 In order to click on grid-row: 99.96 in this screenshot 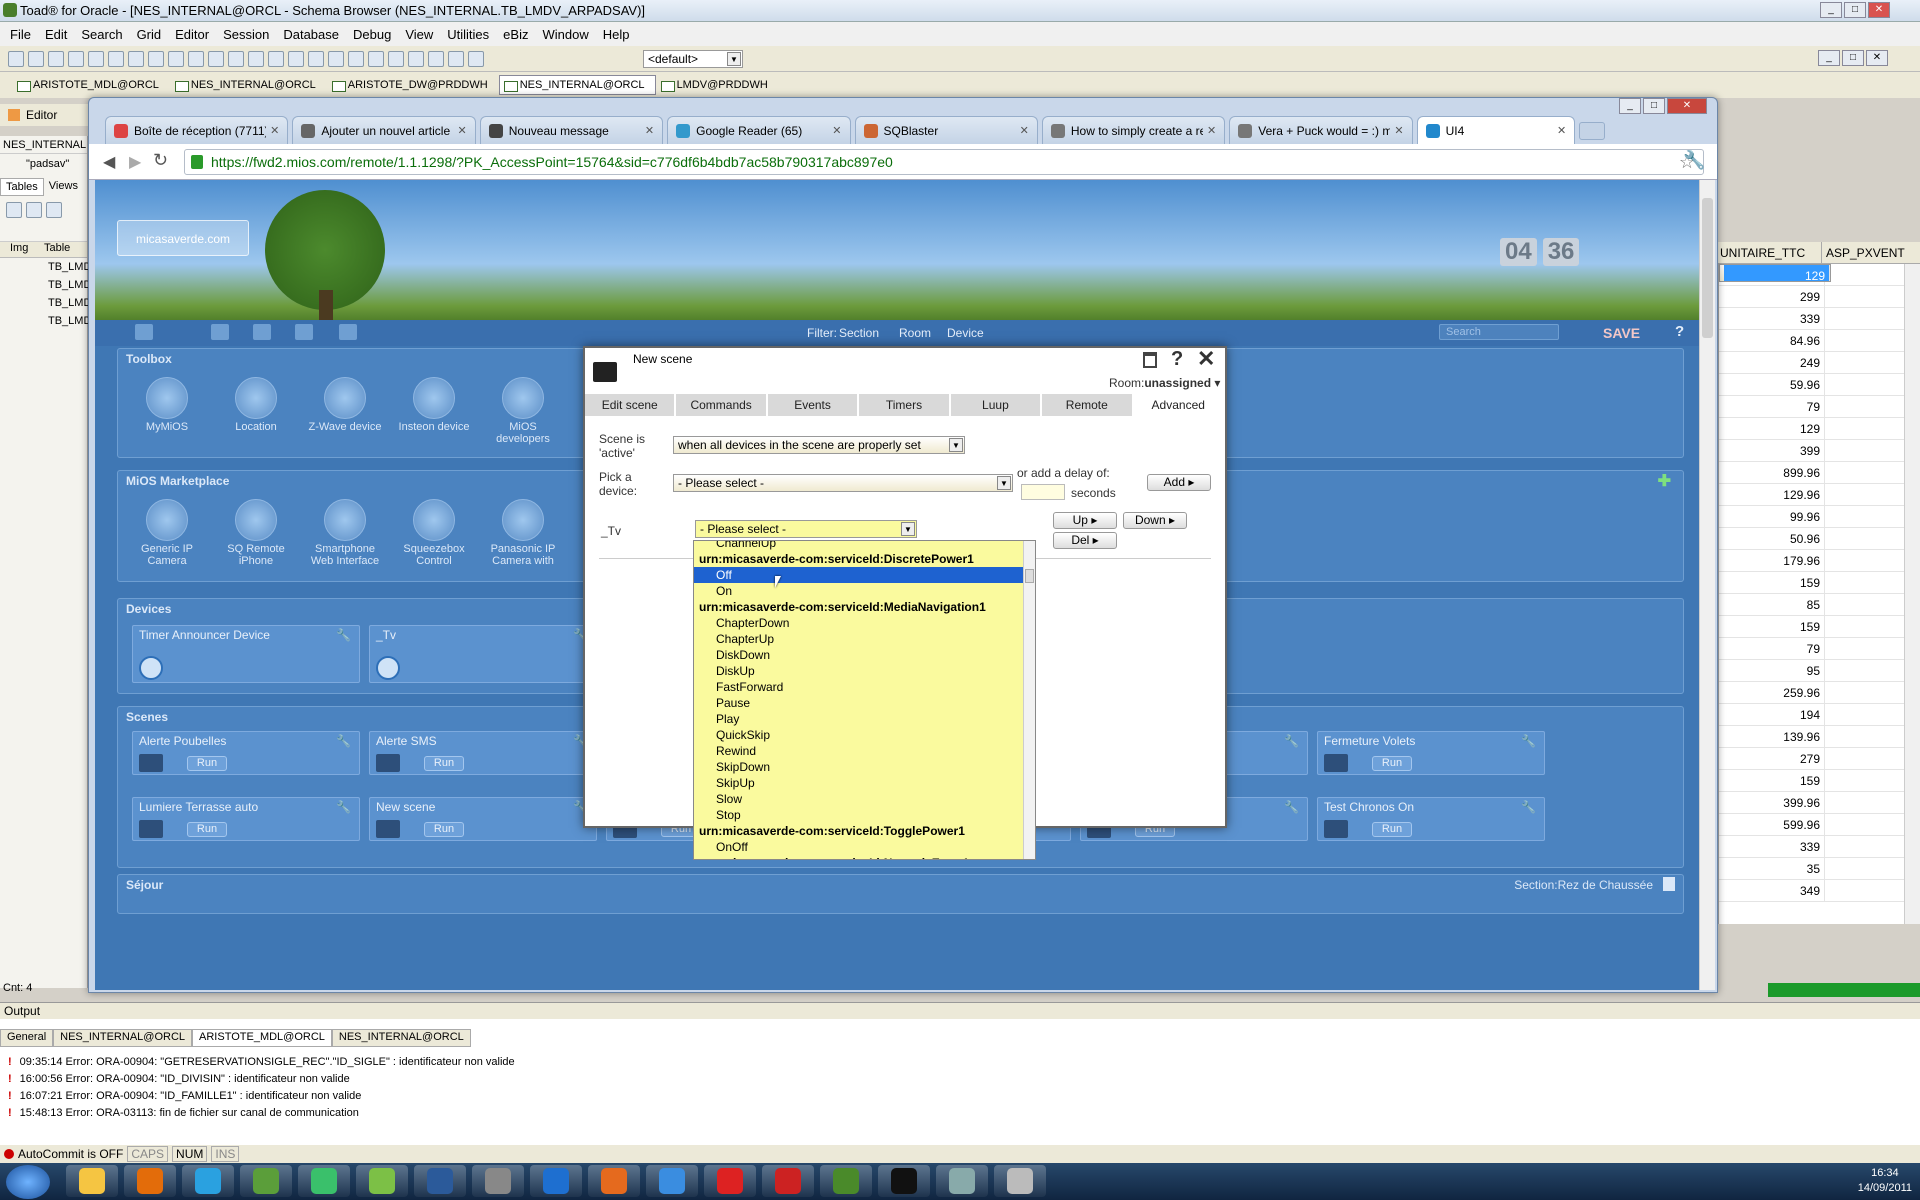, I will do `click(1811, 517)`.